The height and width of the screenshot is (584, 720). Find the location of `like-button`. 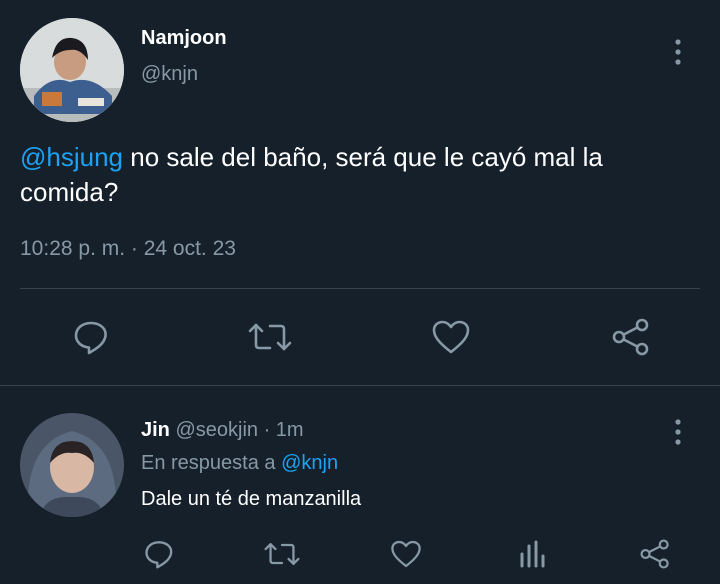

like-button is located at coordinates (451, 337).